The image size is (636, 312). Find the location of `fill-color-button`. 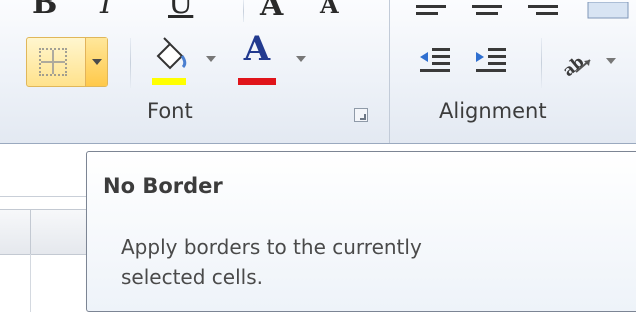

fill-color-button is located at coordinates (186, 60).